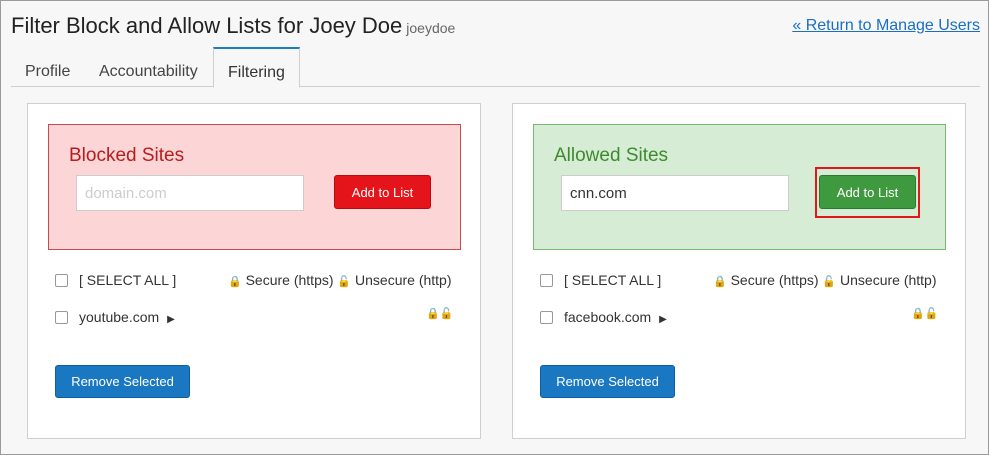 The image size is (989, 455). Describe the element at coordinates (546, 317) in the screenshot. I see `allowed-site-checkbox` at that location.